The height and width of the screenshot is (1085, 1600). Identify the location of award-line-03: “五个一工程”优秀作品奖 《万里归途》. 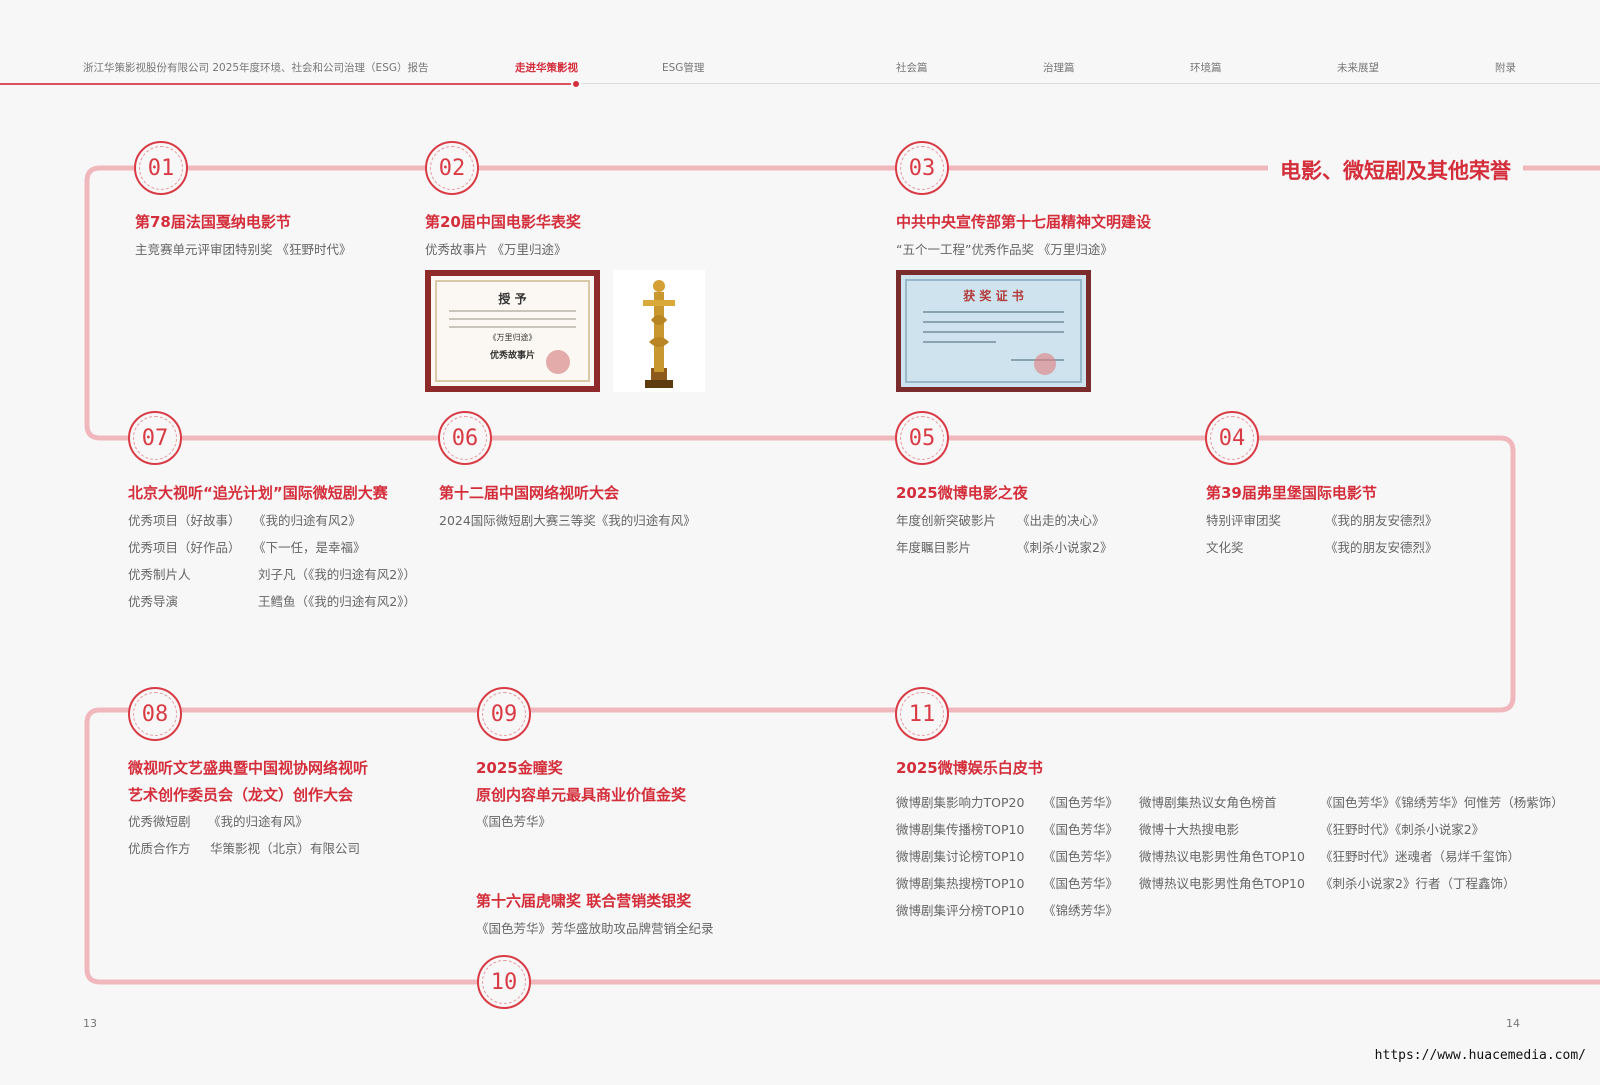
(1004, 249).